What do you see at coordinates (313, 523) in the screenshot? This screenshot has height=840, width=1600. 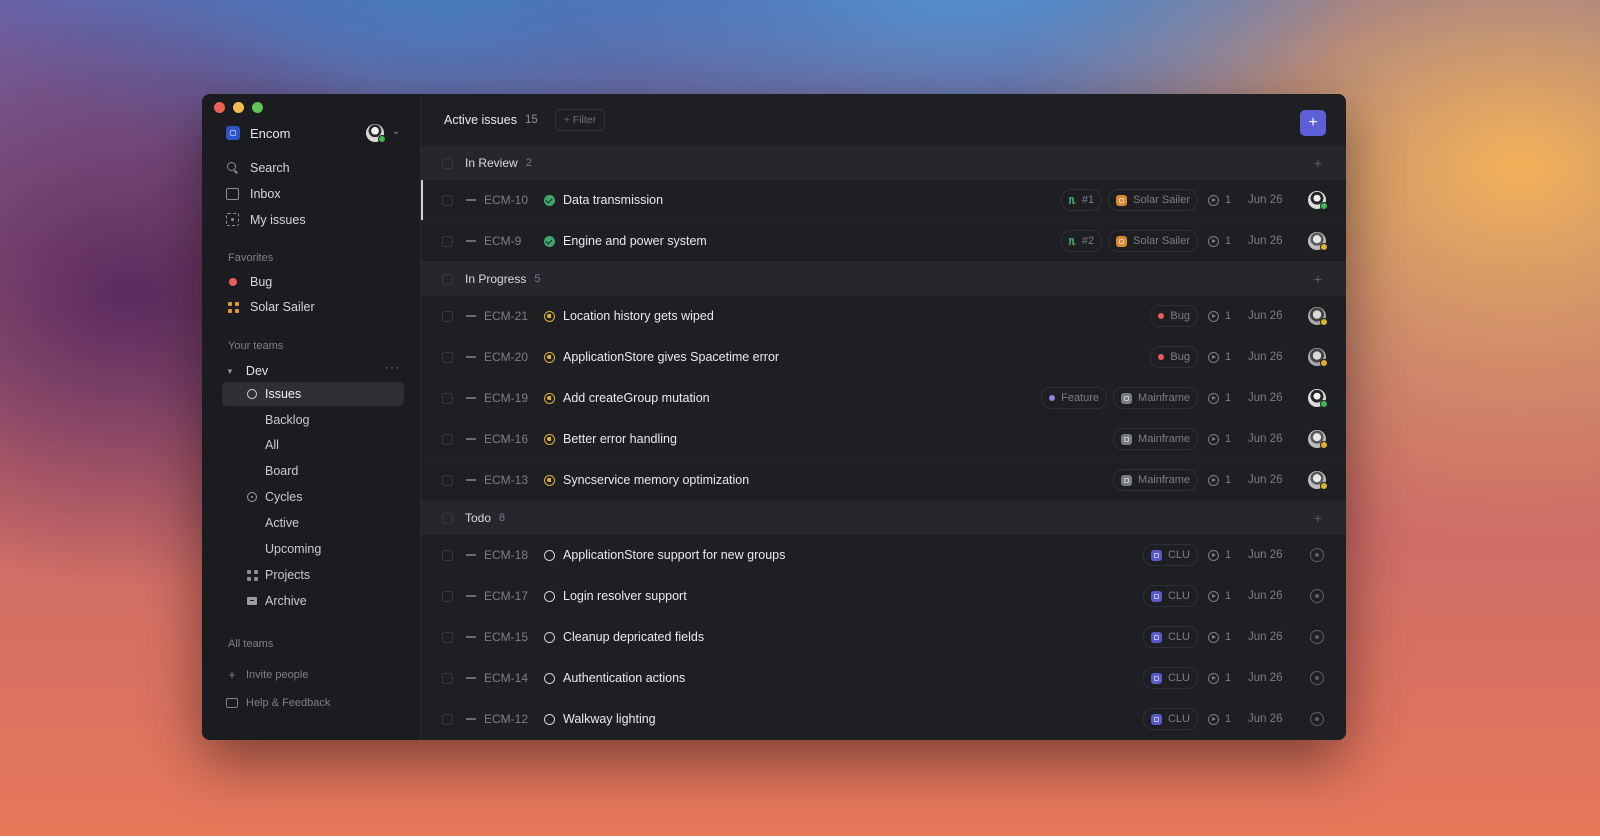 I see `sidebar-item-active: Active` at bounding box center [313, 523].